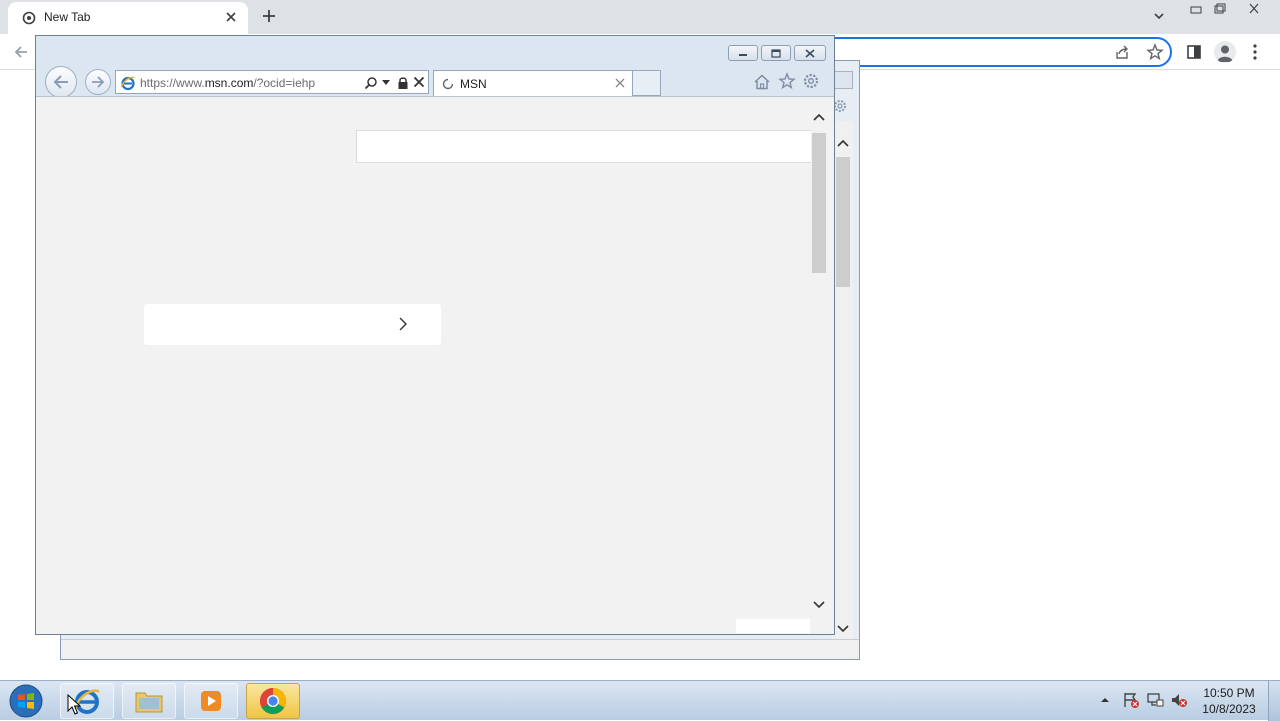  What do you see at coordinates (1255, 52) in the screenshot?
I see `more-menu-icon` at bounding box center [1255, 52].